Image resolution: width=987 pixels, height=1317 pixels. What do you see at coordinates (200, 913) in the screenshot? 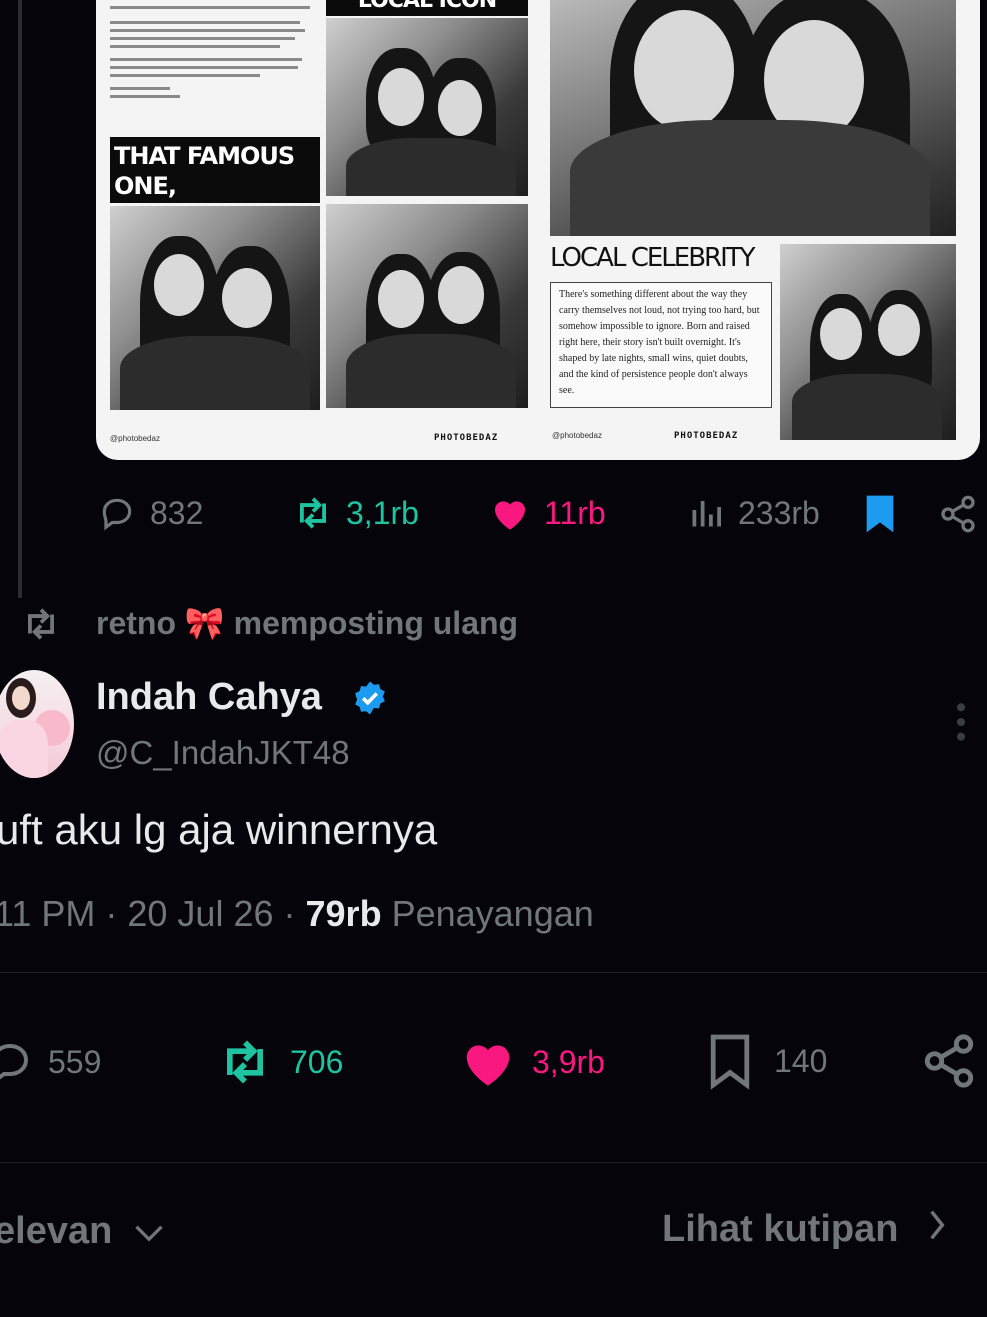
I see `post-date: 20 Jul 26` at bounding box center [200, 913].